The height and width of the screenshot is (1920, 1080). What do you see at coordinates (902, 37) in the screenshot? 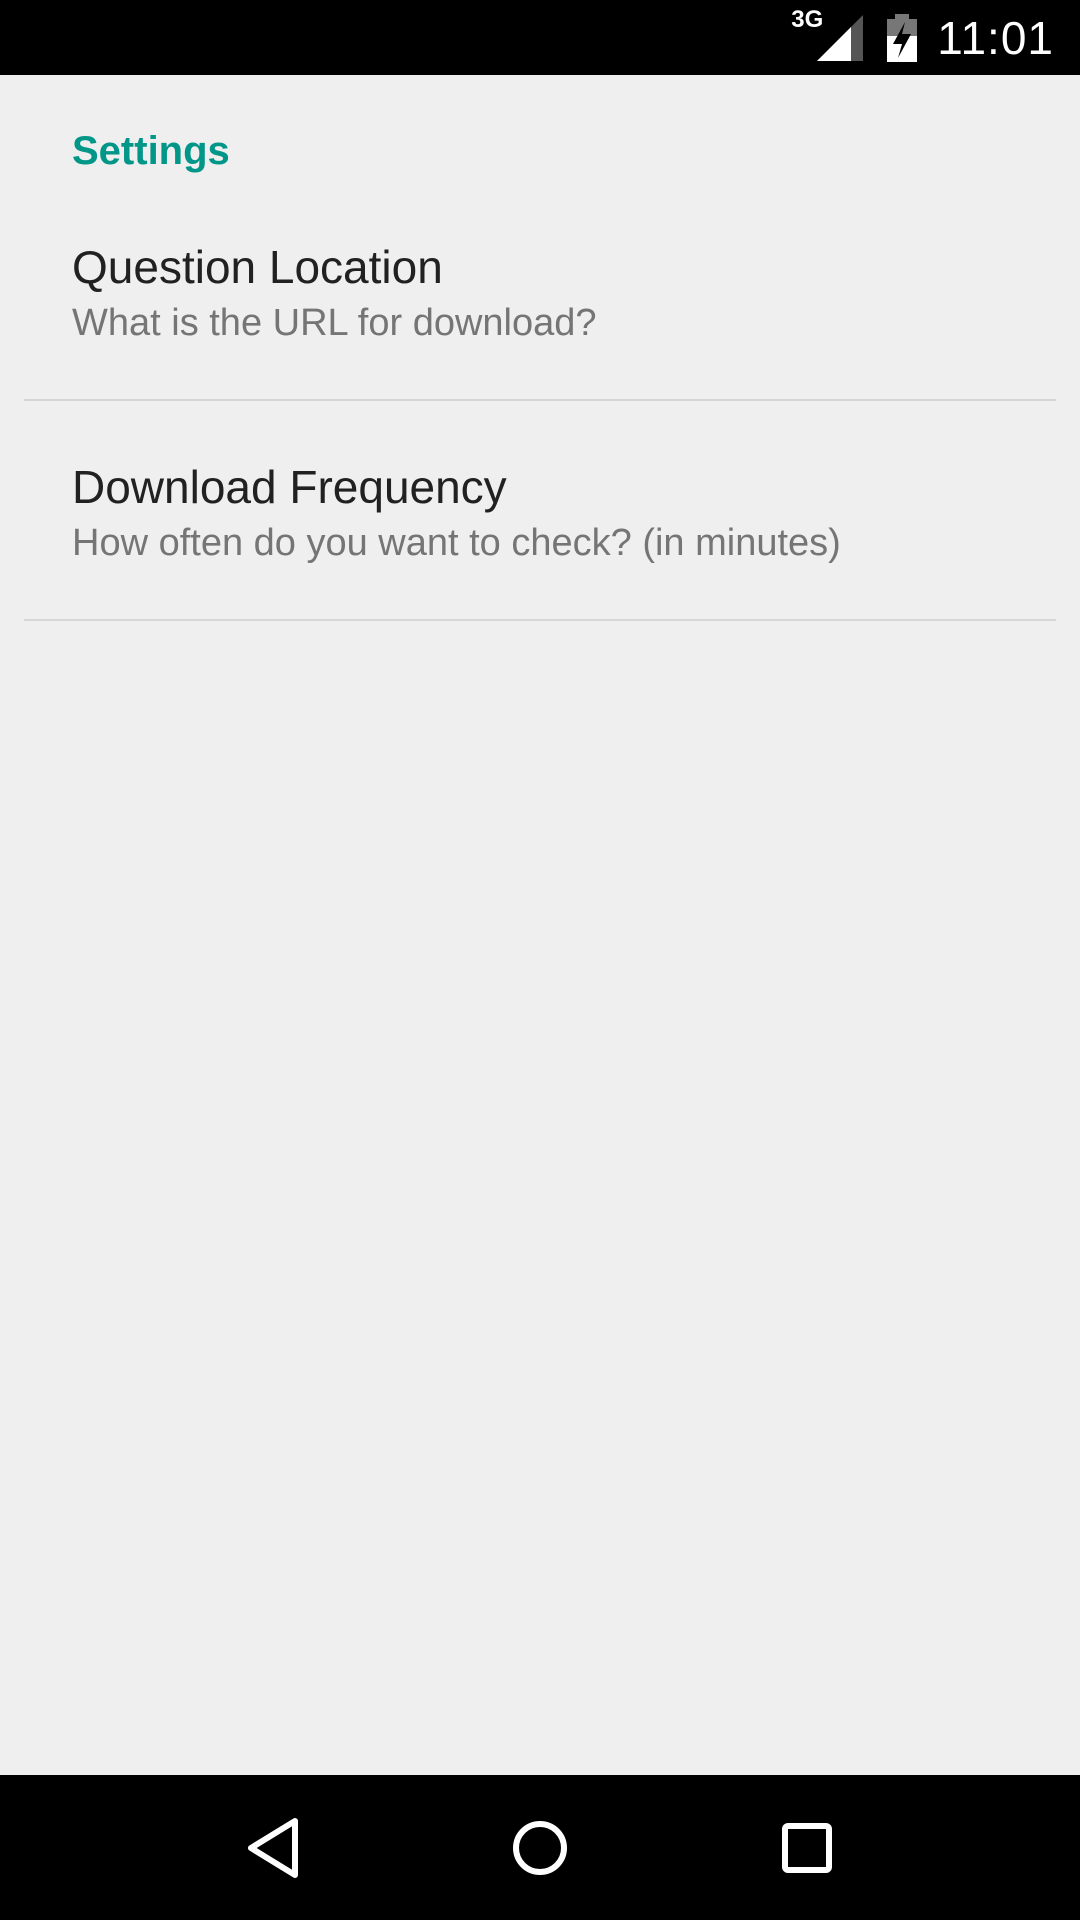
I see `battery-charging-icon` at bounding box center [902, 37].